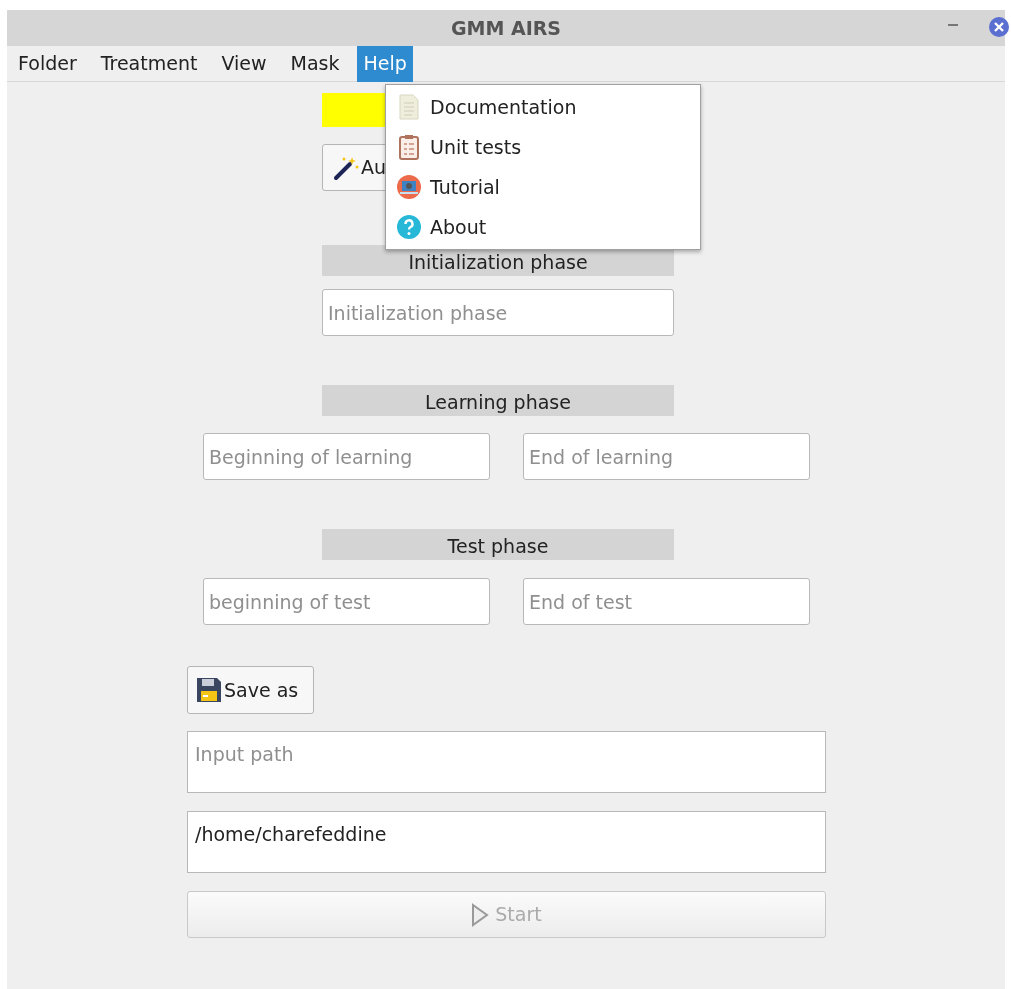 The width and height of the screenshot is (1011, 989). I want to click on minimize-icon, so click(953, 25).